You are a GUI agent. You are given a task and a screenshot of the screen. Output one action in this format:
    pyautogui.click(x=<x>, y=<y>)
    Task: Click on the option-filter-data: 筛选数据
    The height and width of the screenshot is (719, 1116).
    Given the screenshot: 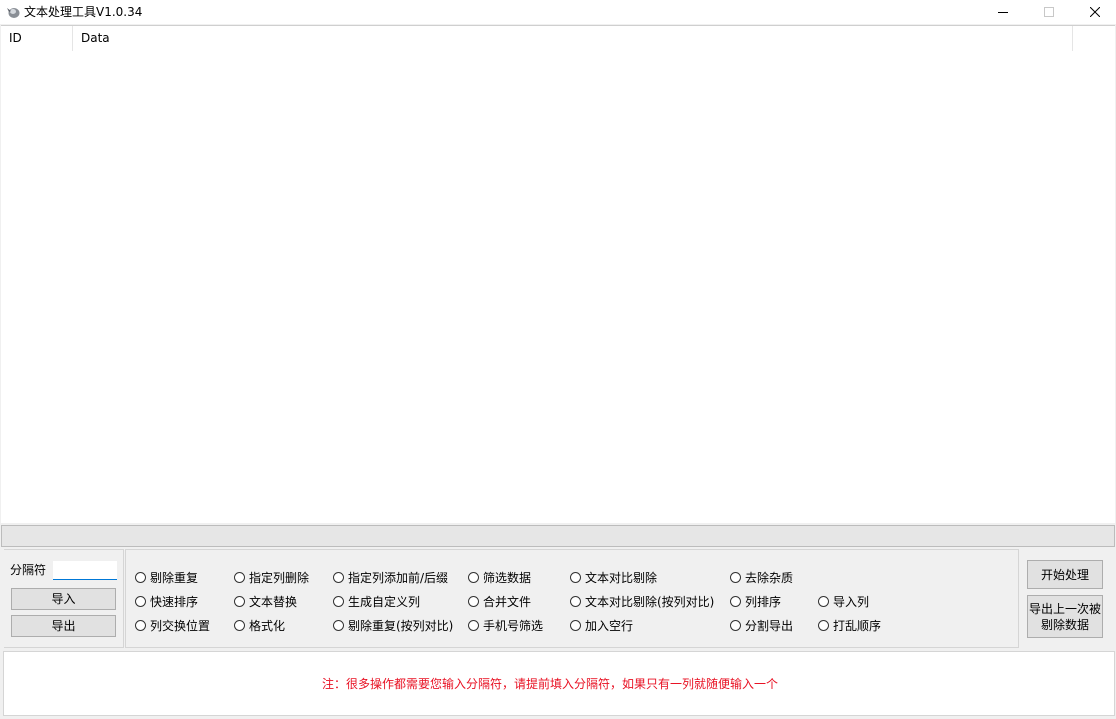 What is the action you would take?
    pyautogui.click(x=499, y=577)
    